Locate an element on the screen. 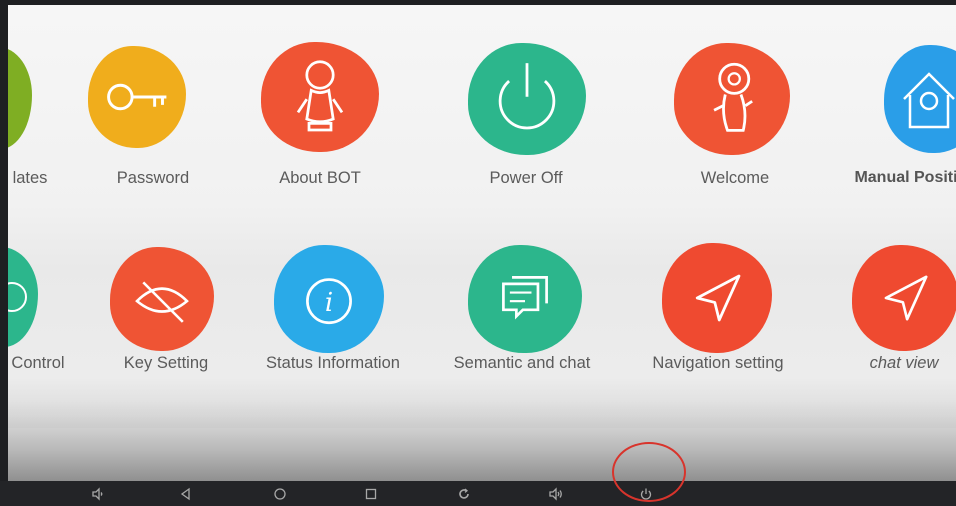  app-label: Navigation setting is located at coordinates (718, 363).